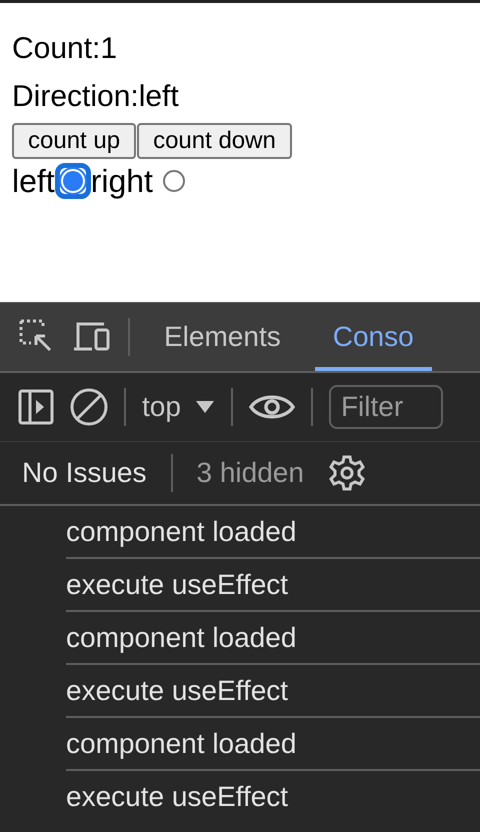 The height and width of the screenshot is (832, 480). Describe the element at coordinates (385, 407) in the screenshot. I see `filter-field: Filter` at that location.